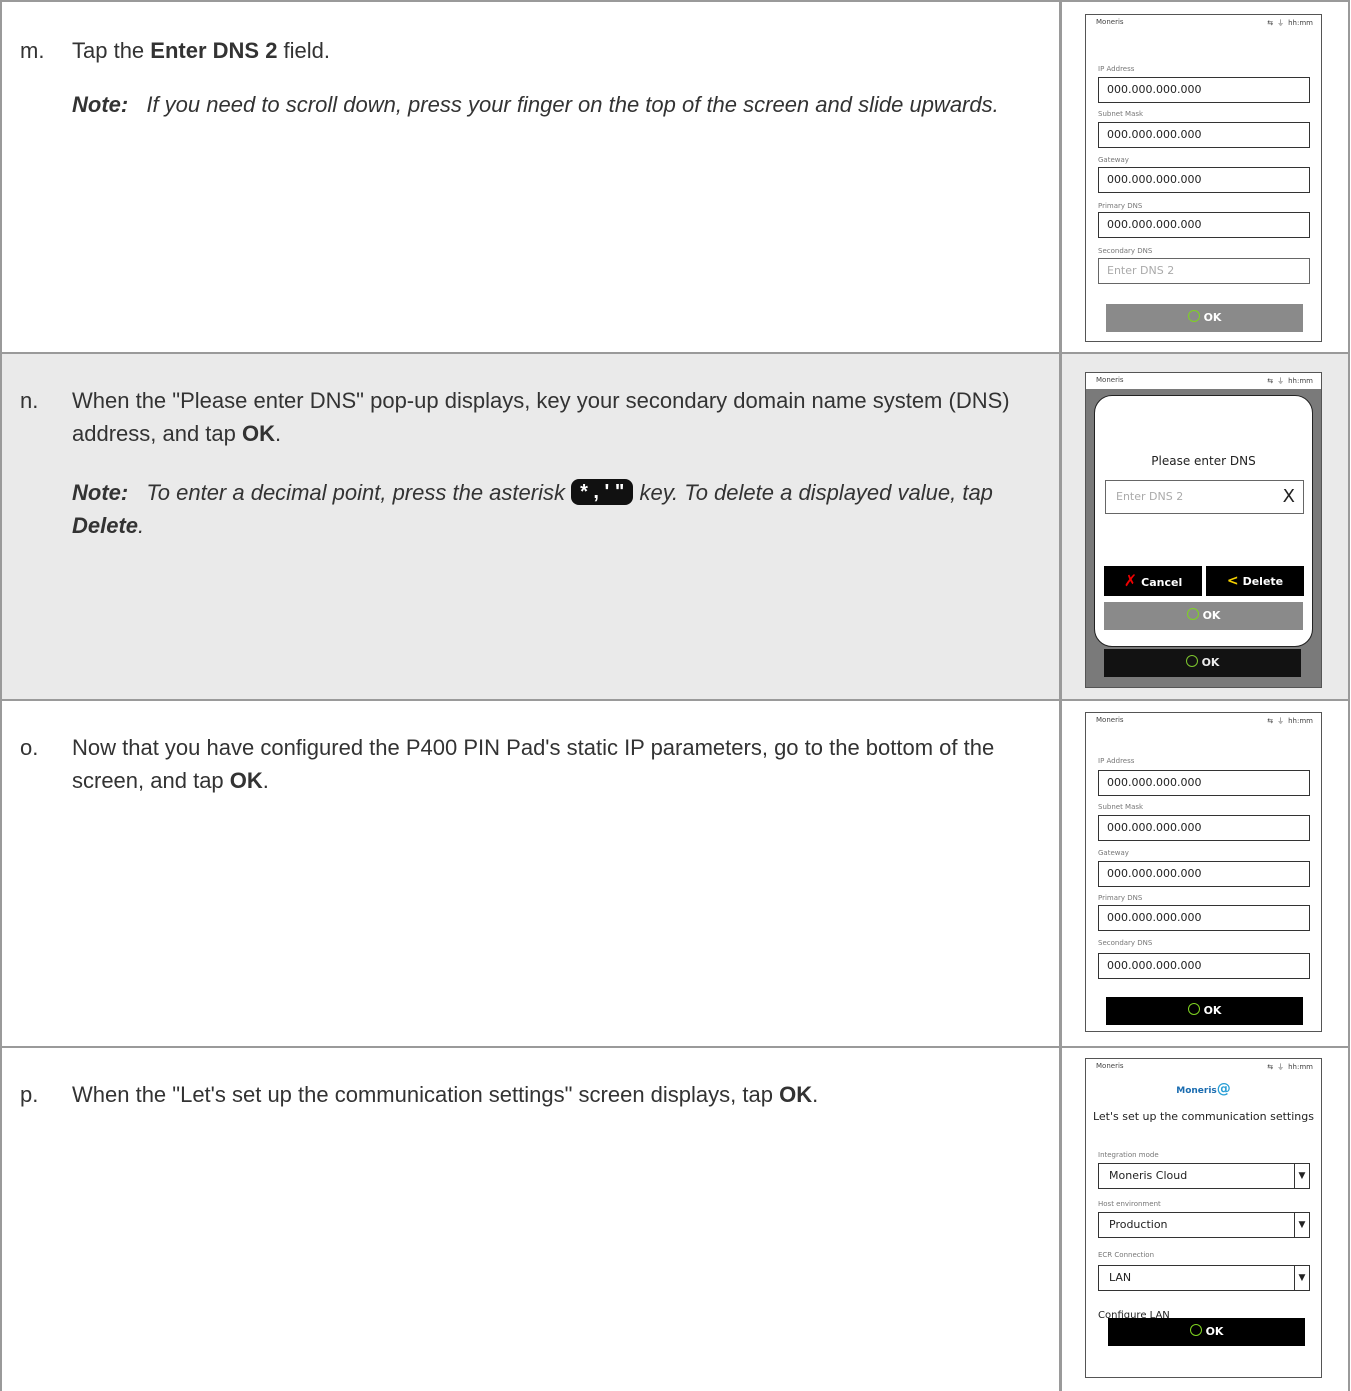 This screenshot has height=1391, width=1351. I want to click on host-environment-select: Production ▼, so click(1204, 1225).